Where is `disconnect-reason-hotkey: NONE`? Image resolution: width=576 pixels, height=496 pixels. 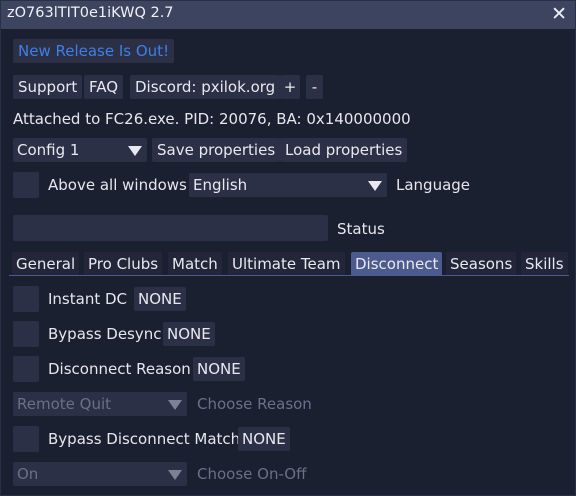 disconnect-reason-hotkey: NONE is located at coordinates (219, 369).